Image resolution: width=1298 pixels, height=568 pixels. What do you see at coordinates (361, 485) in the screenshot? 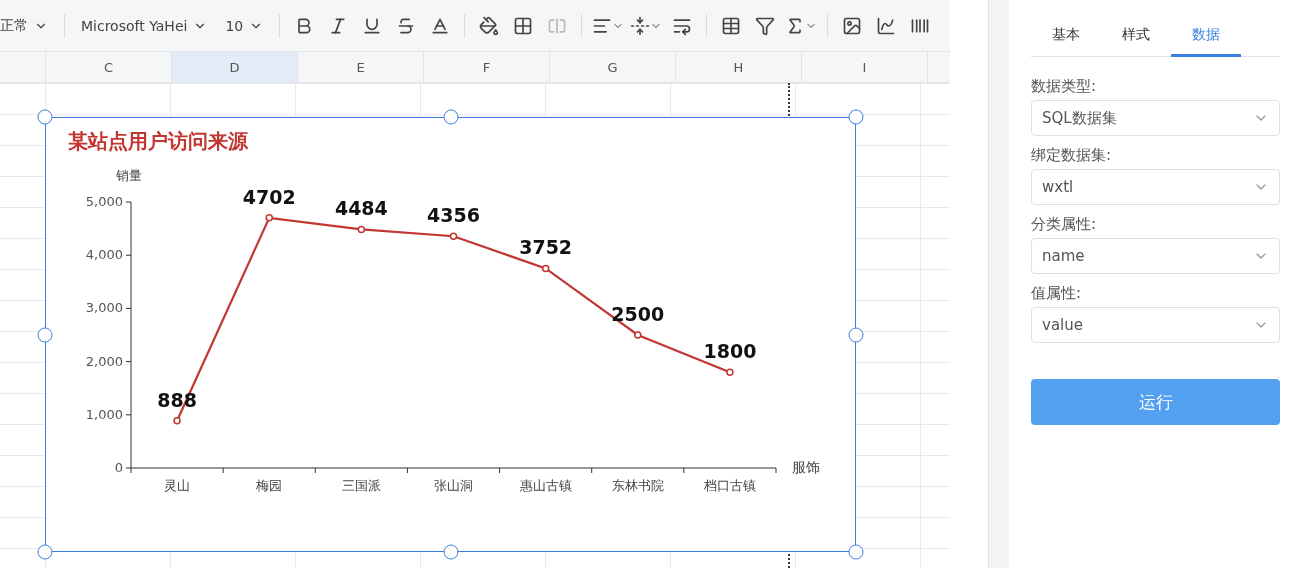
I see `x-tick-label: 三国派` at bounding box center [361, 485].